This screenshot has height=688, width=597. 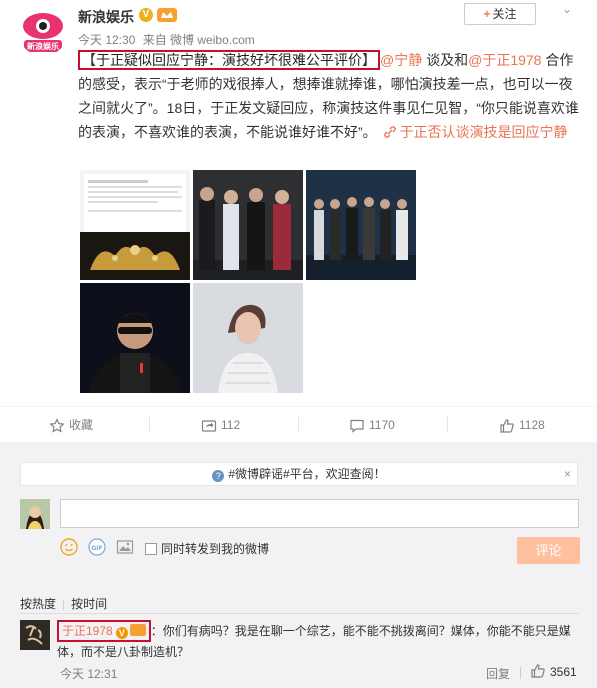 What do you see at coordinates (520, 673) in the screenshot?
I see `comment-action-divider` at bounding box center [520, 673].